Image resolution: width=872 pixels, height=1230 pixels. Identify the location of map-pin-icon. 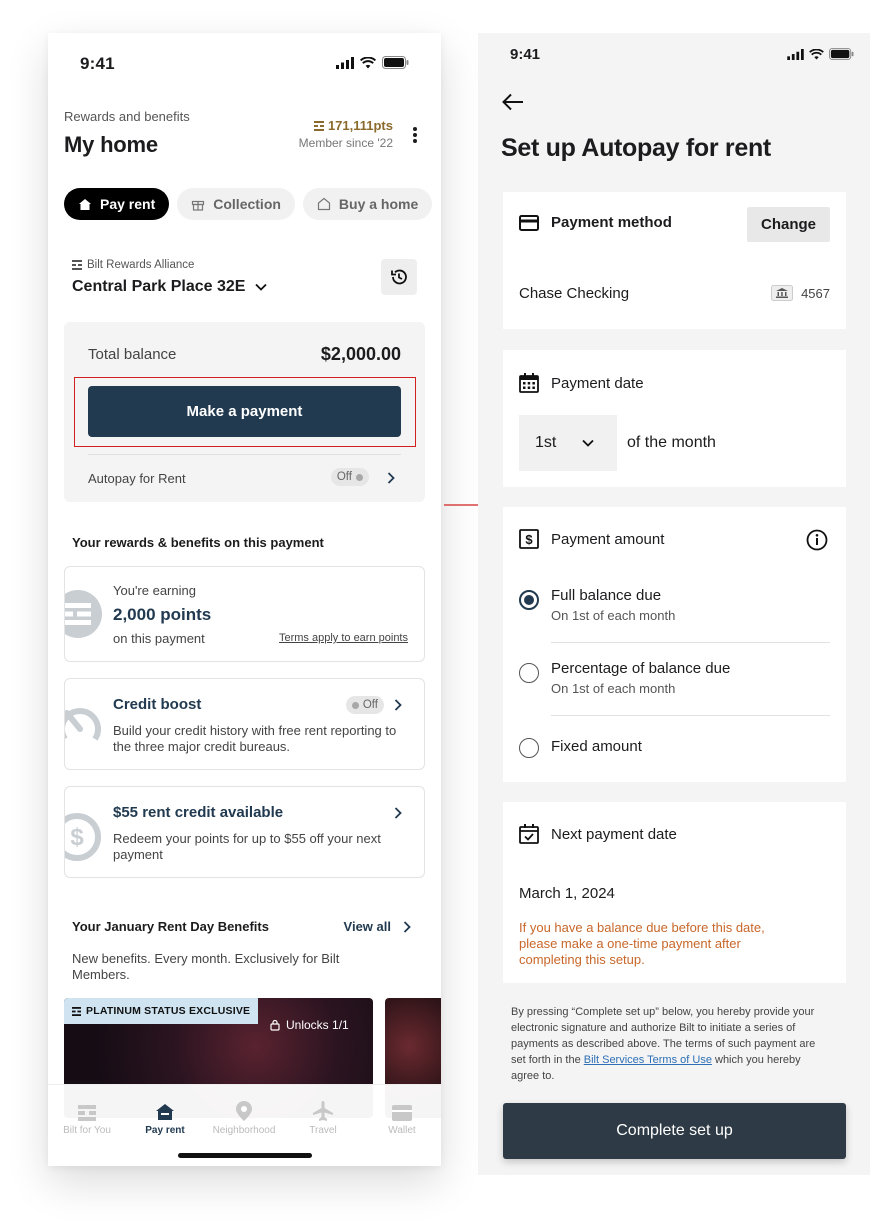
(244, 1111).